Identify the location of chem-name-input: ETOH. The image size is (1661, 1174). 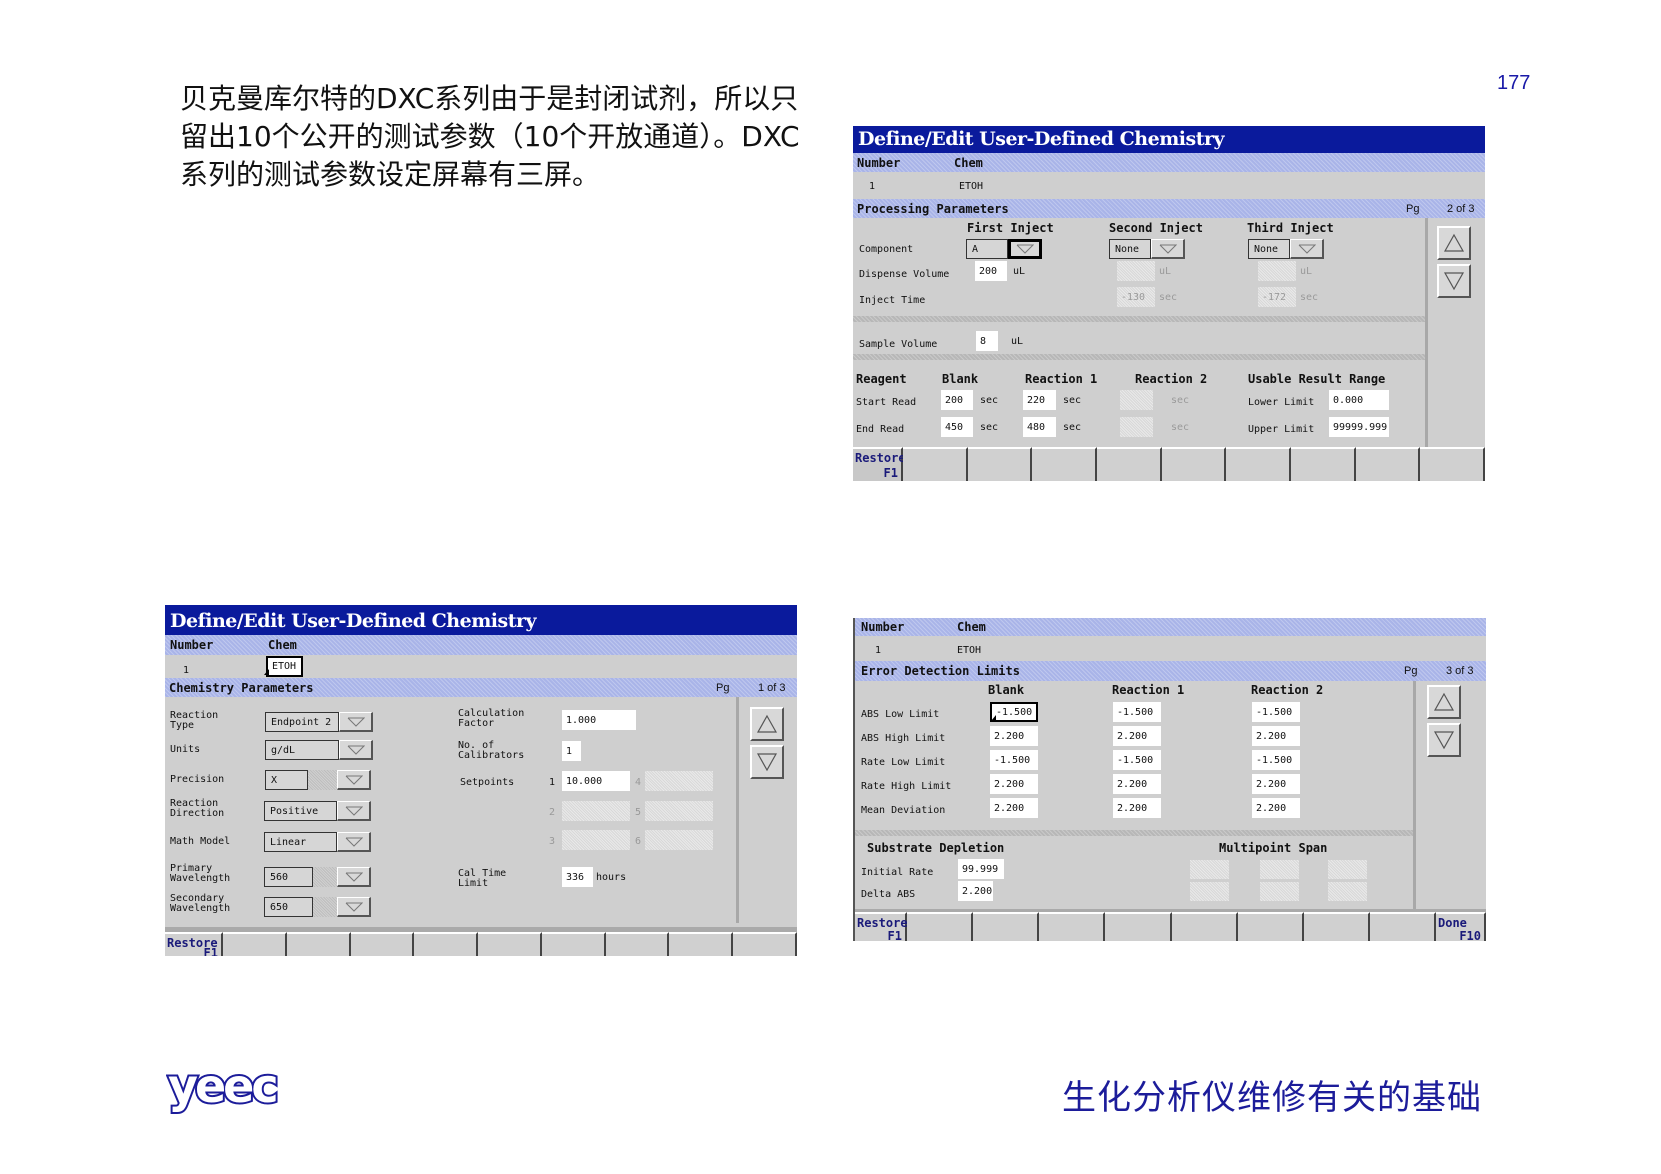
(284, 666).